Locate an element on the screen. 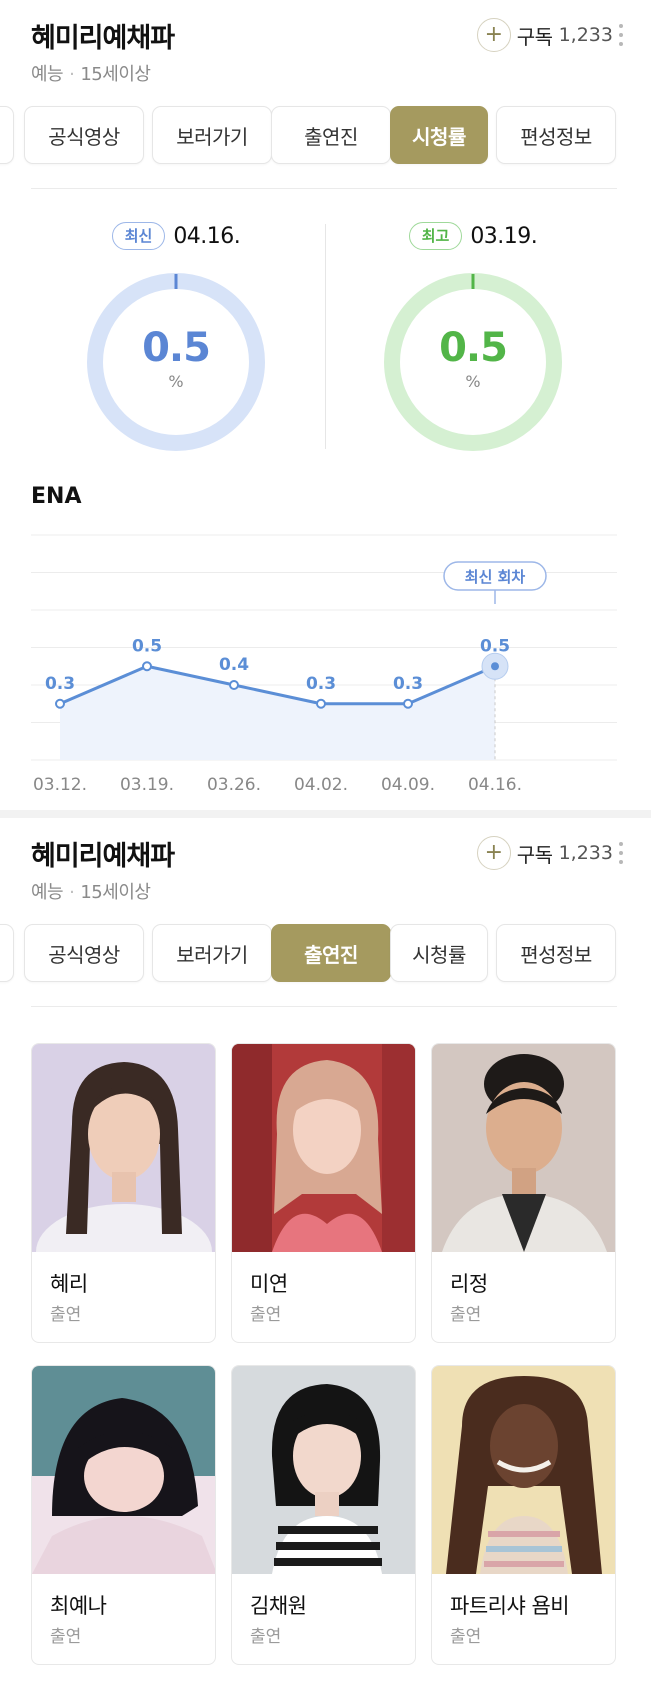 This screenshot has width=651, height=1687. cast-photo-miyeon is located at coordinates (323, 1148).